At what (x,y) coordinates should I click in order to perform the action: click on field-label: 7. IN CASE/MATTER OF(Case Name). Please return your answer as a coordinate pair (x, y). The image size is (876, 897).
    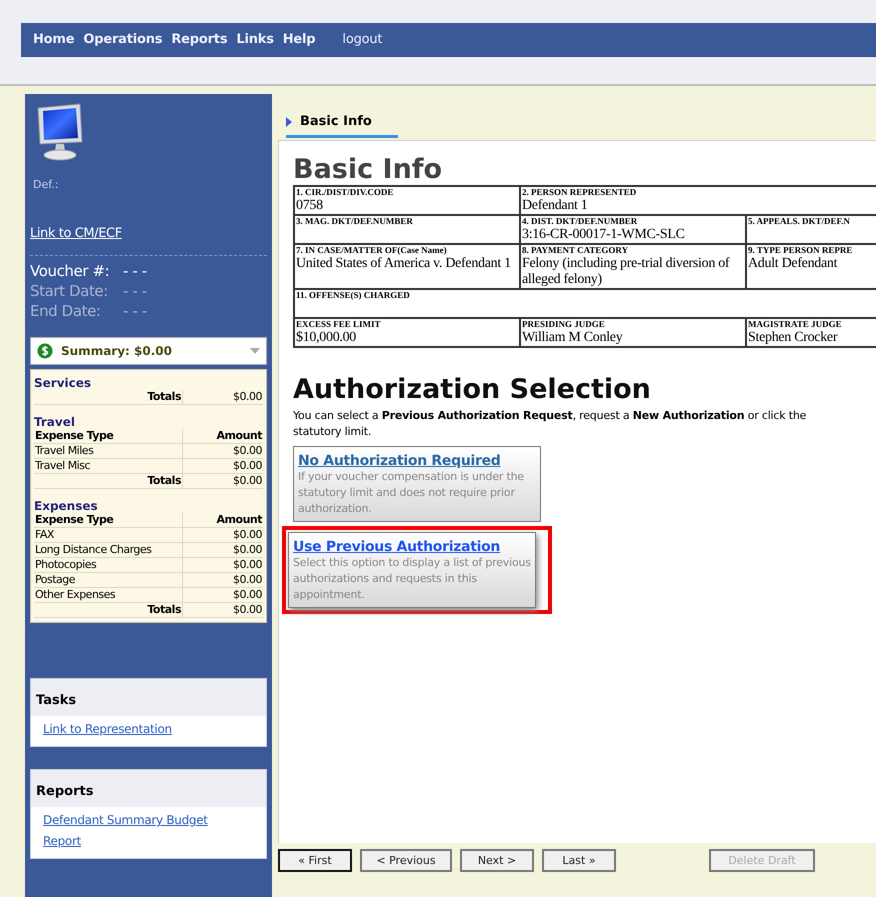
    Looking at the image, I should click on (372, 250).